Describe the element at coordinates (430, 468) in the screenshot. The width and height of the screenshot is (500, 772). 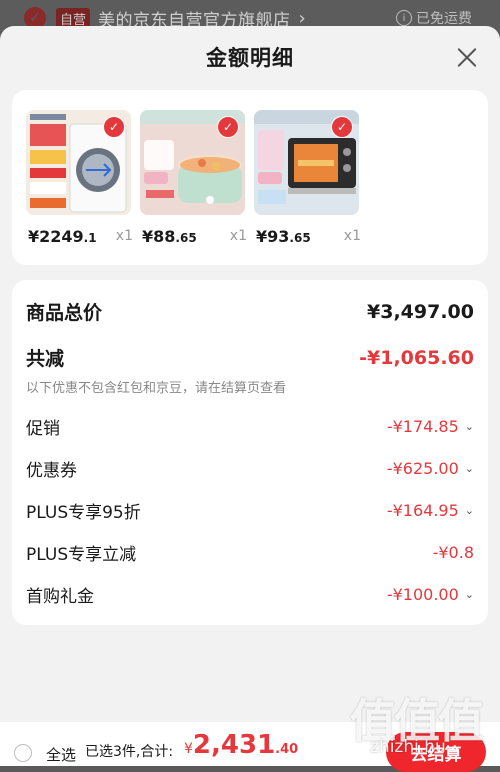
I see `discount-value: -¥625.00 ⌄` at that location.